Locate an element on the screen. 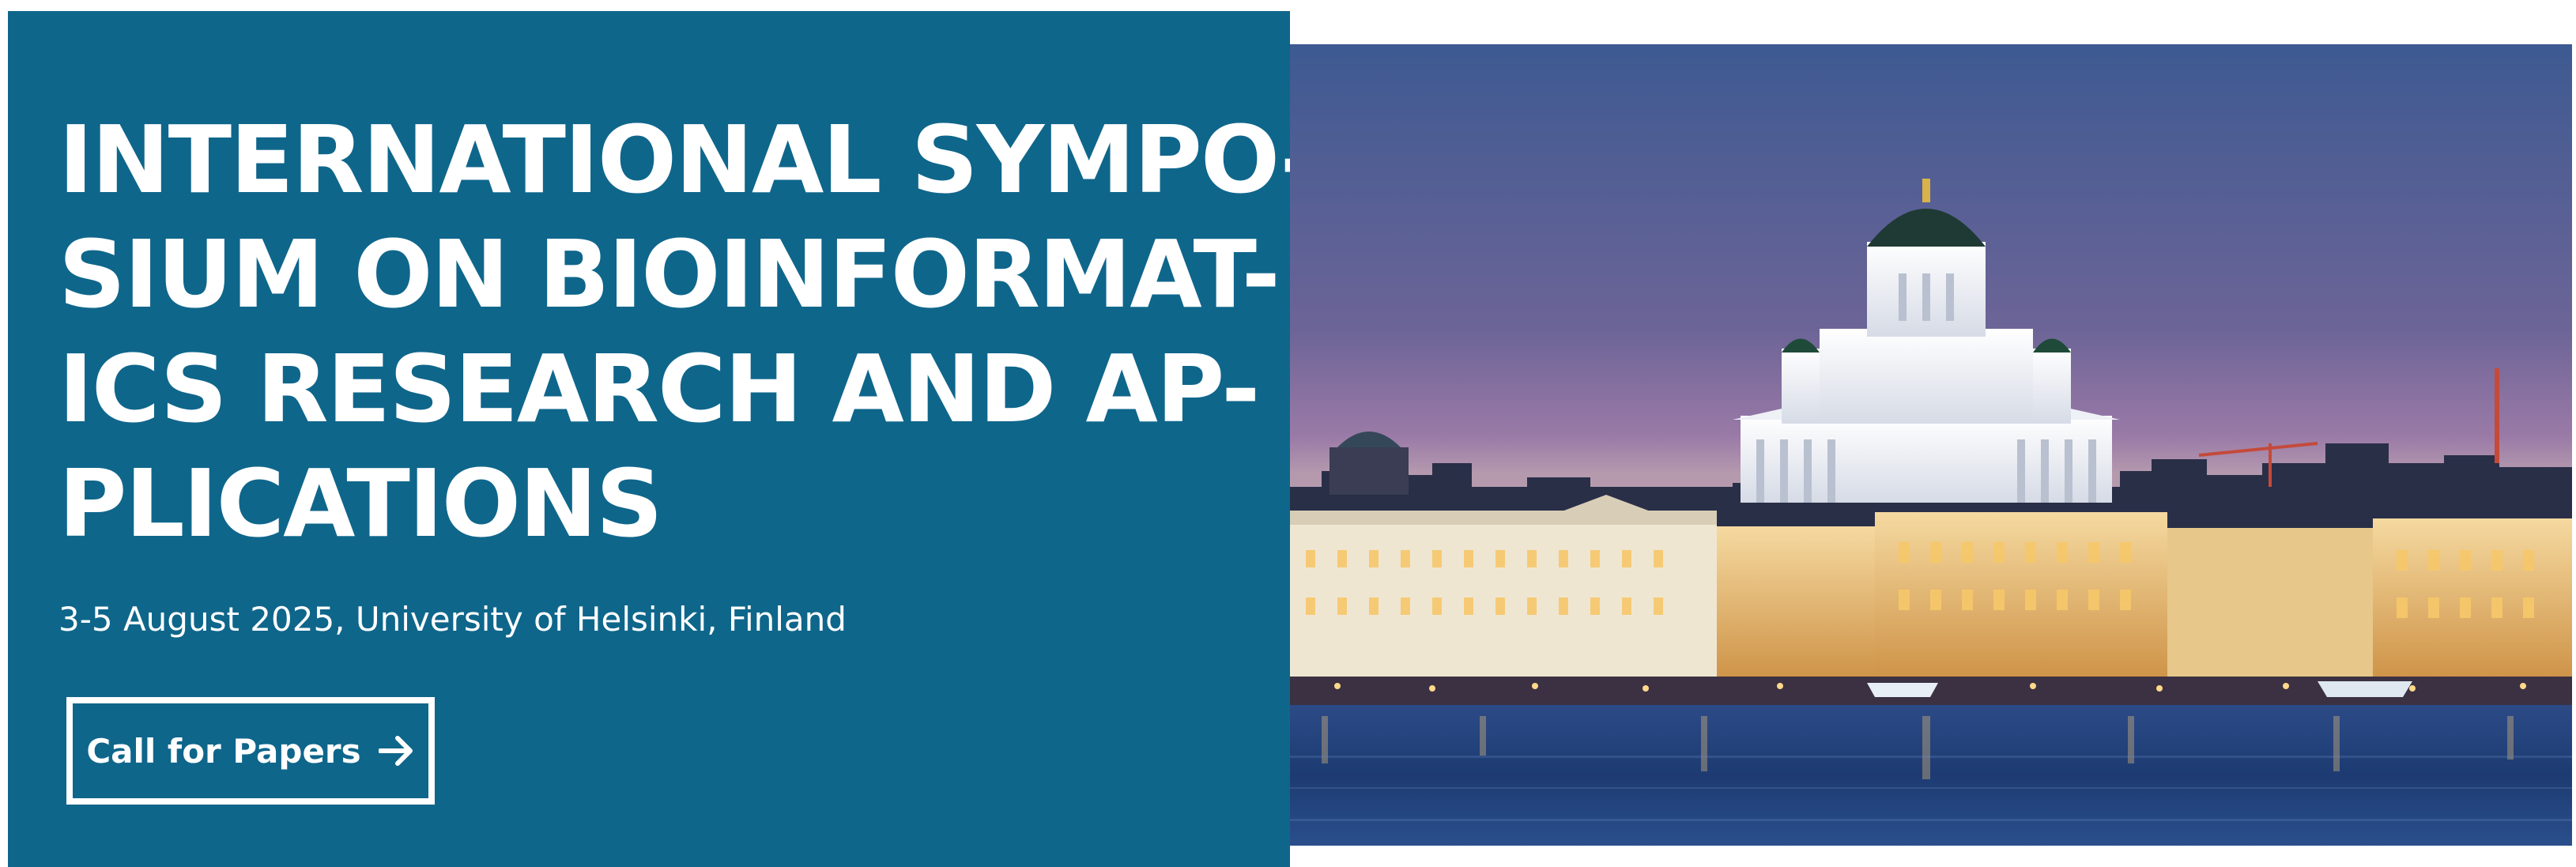 The height and width of the screenshot is (867, 2576). title-line-2: SIUM ON BIOINFORMAT- is located at coordinates (669, 274).